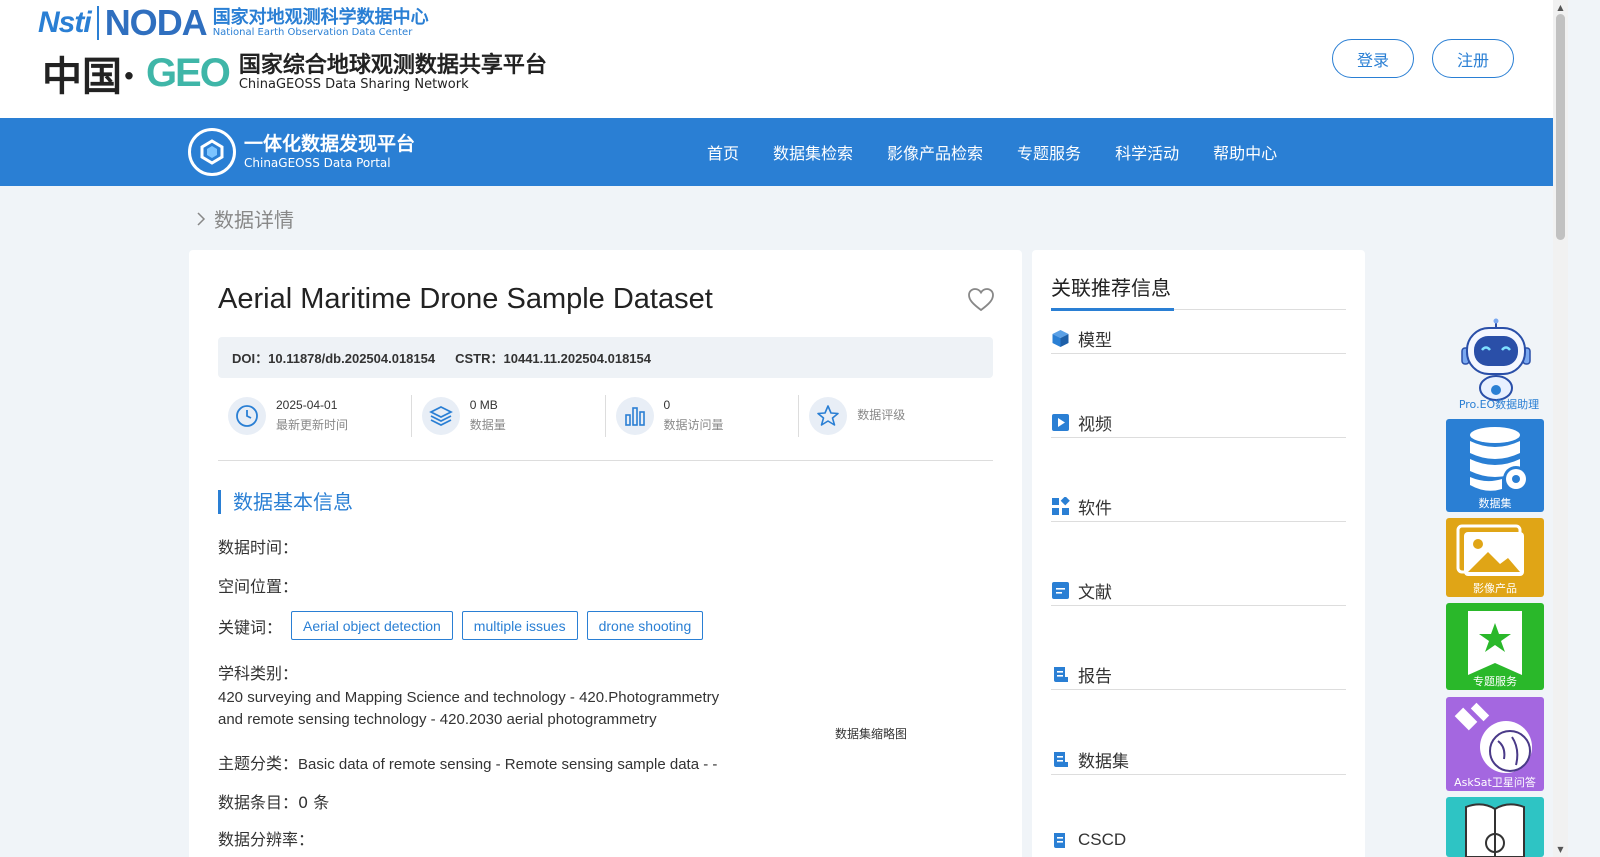 This screenshot has width=1600, height=857. Describe the element at coordinates (1198, 553) in the screenshot. I see `related-panel: 关联推荐信息 模型 视频 软件 文献 报告 数据集 CSCD` at that location.